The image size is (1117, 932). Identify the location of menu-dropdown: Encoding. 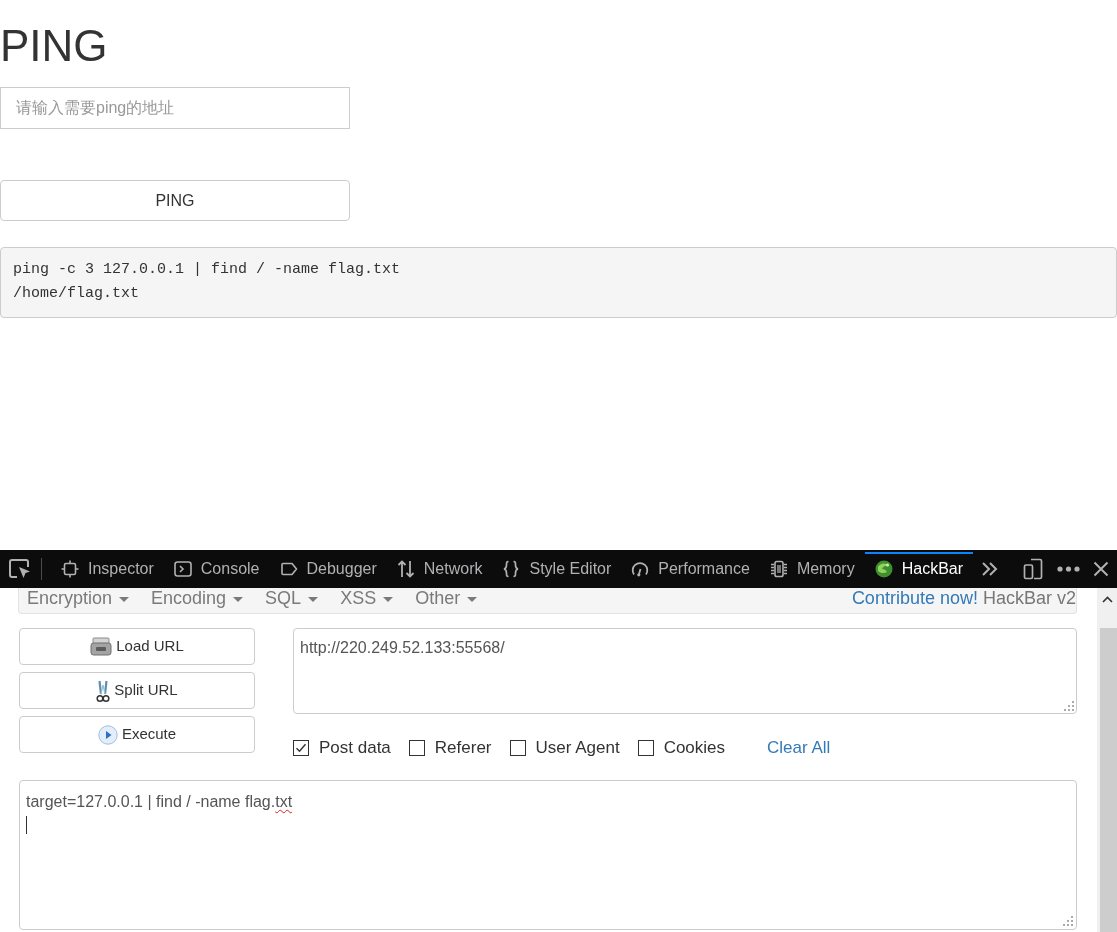
(197, 598).